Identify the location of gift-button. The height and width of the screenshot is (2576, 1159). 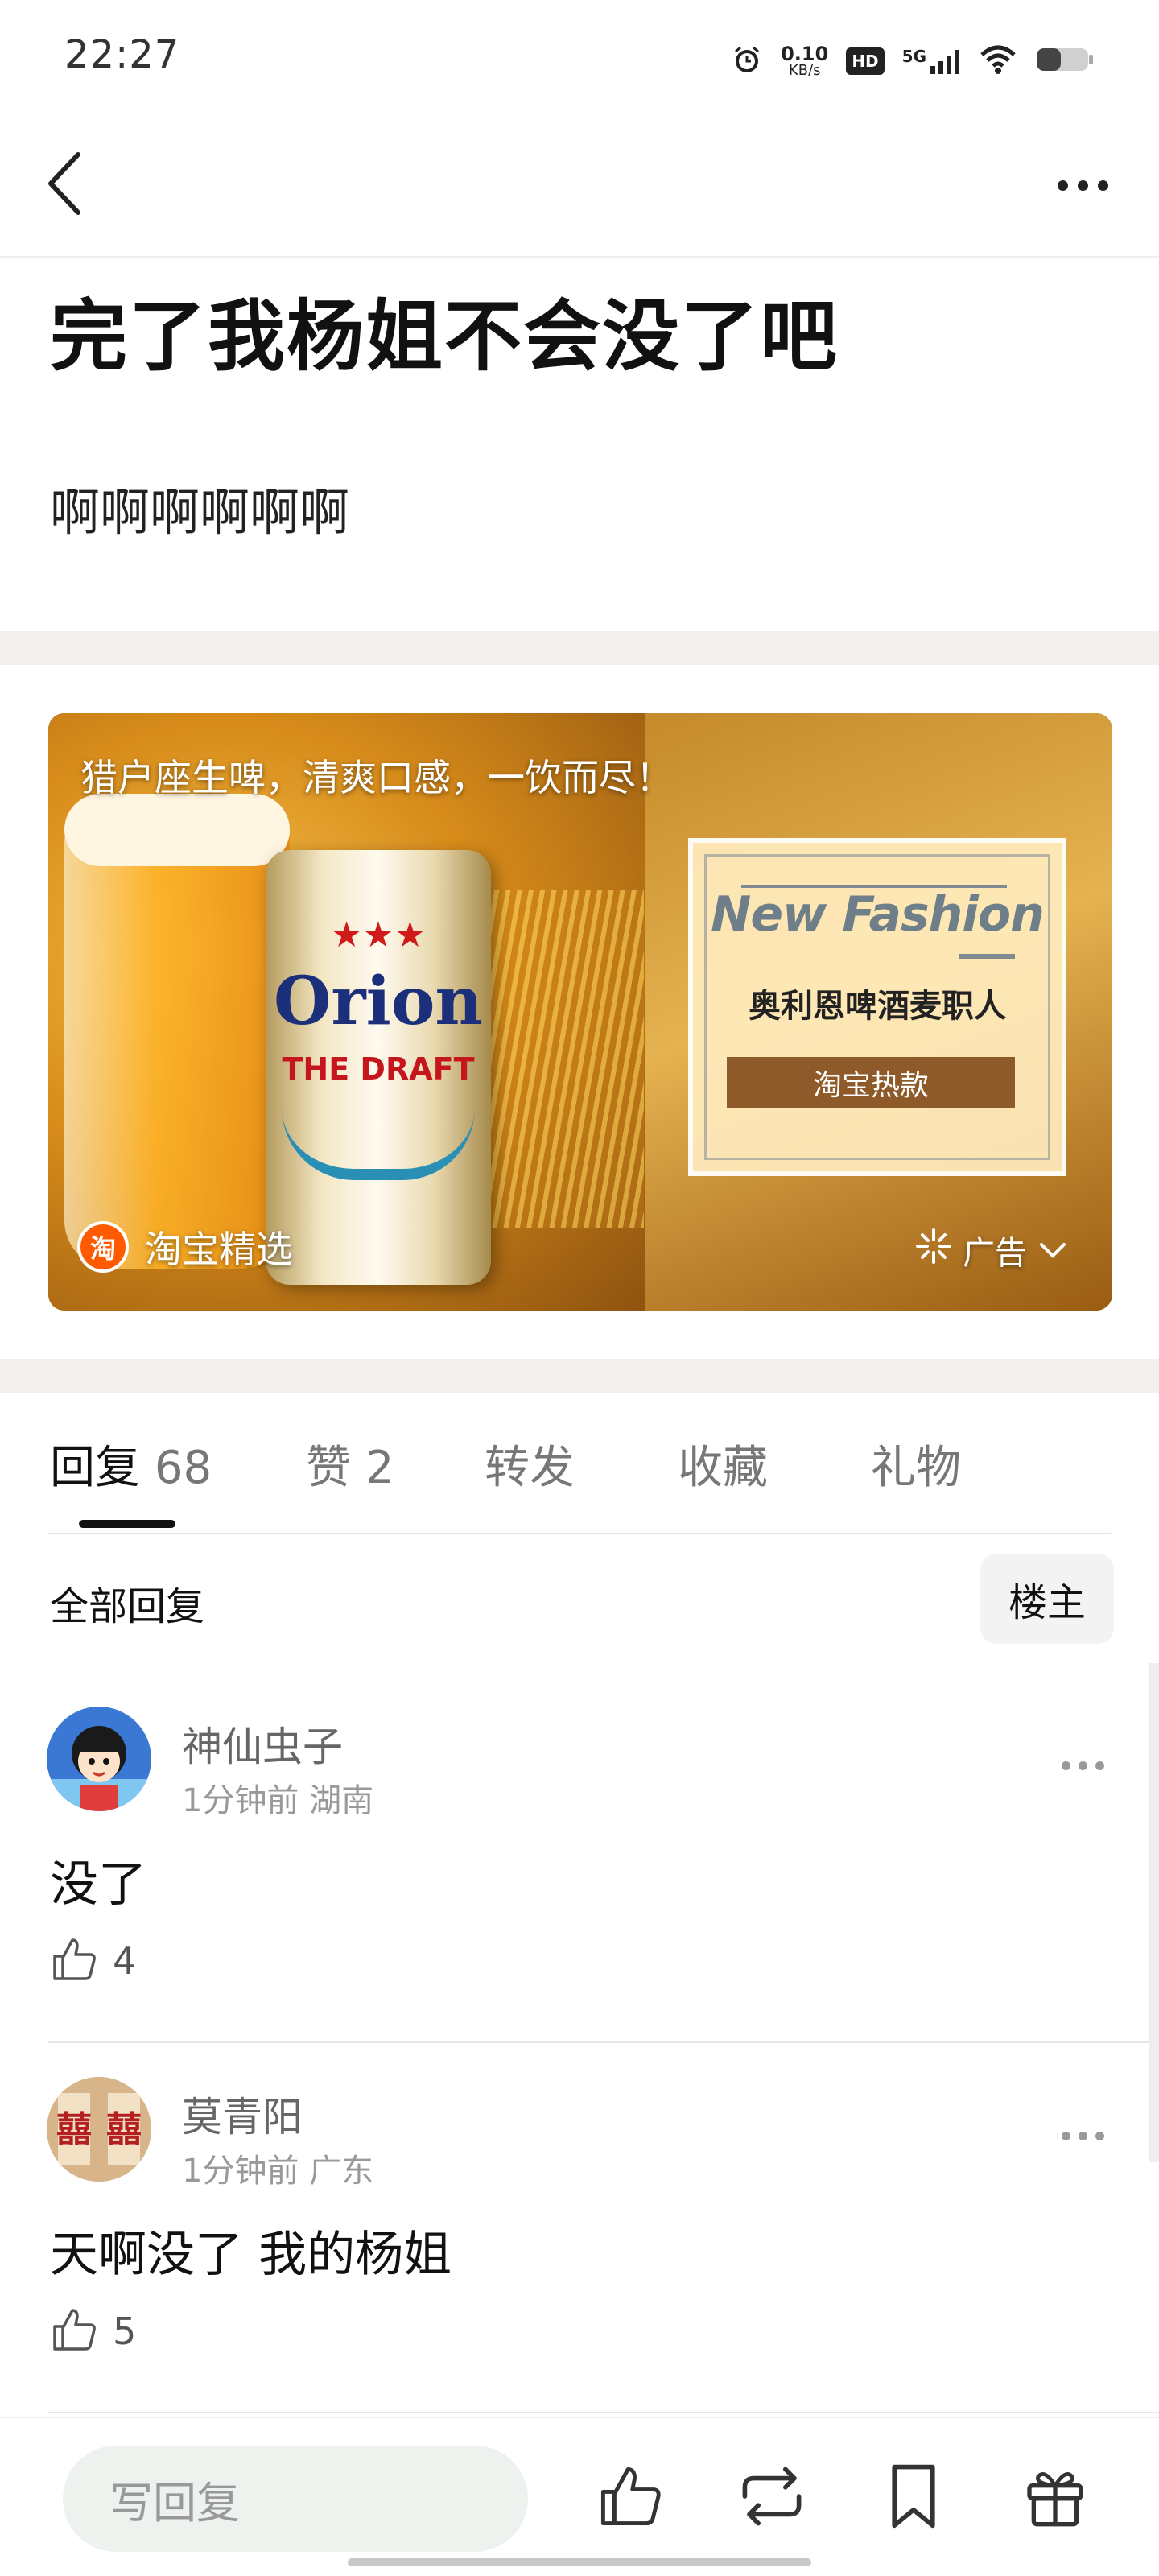
(1055, 2498).